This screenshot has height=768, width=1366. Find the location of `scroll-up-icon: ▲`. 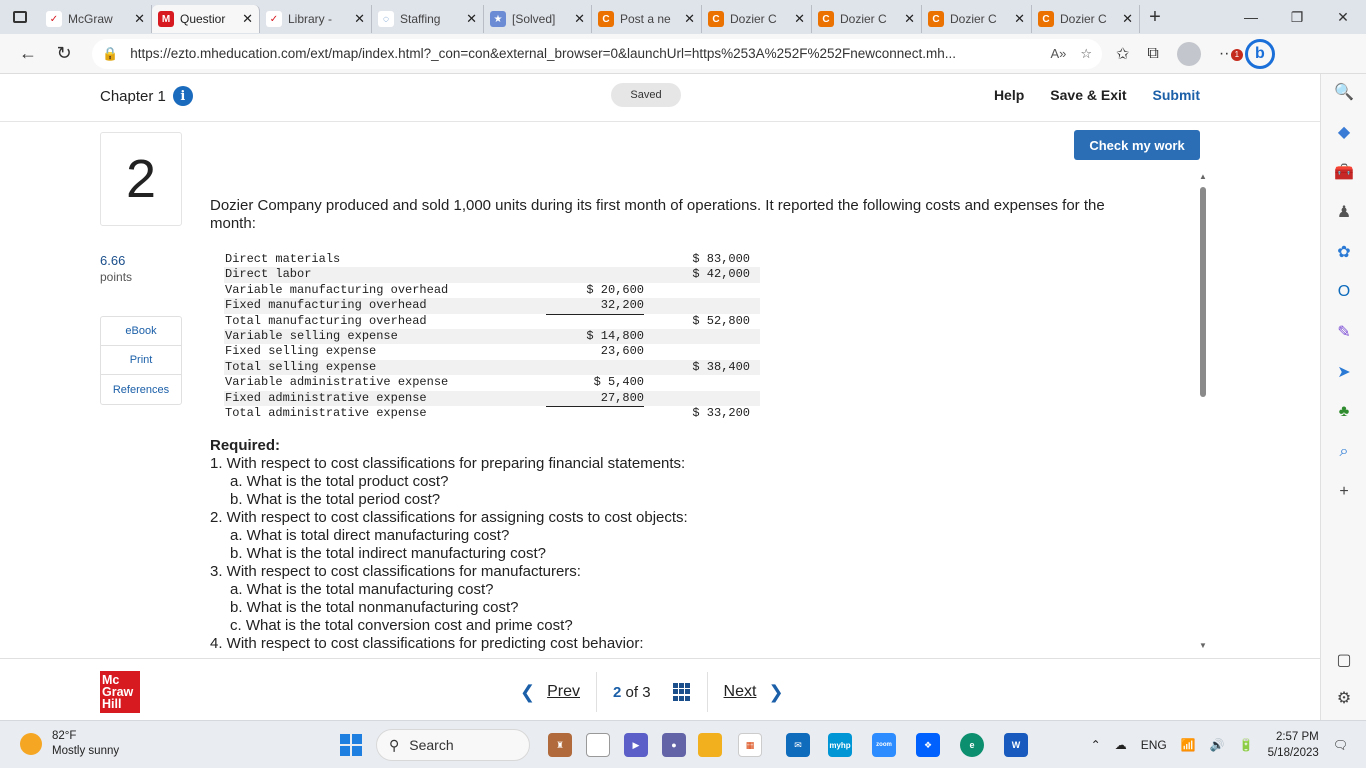

scroll-up-icon: ▲ is located at coordinates (1203, 176).